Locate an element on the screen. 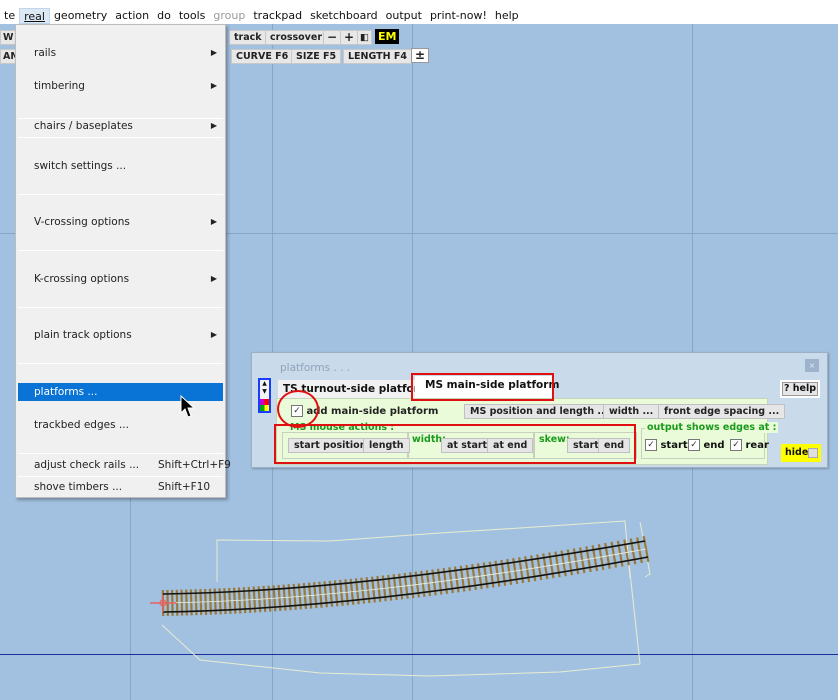 This screenshot has height=700, width=838. spin-up-icon: ▲ is located at coordinates (264, 384).